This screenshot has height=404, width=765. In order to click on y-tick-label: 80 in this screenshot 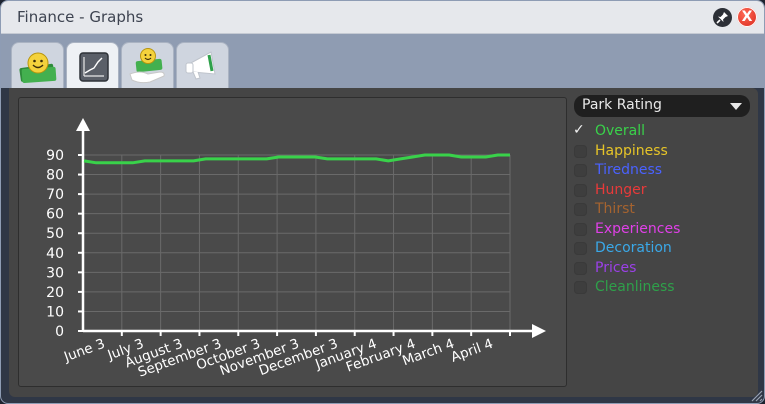, I will do `click(55, 176)`.